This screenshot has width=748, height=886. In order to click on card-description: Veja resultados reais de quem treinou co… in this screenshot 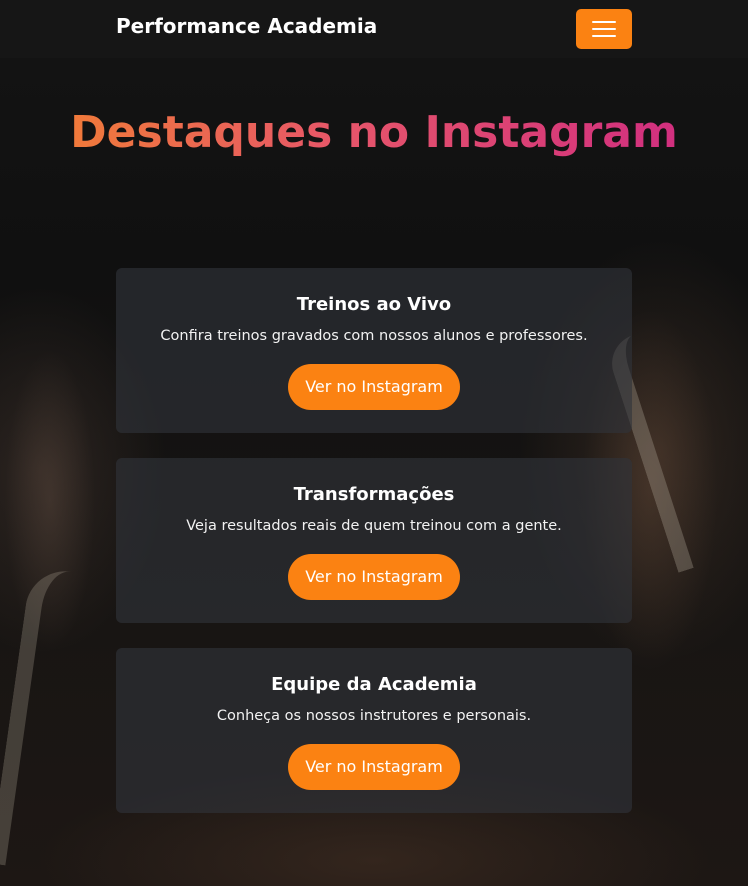, I will do `click(374, 526)`.